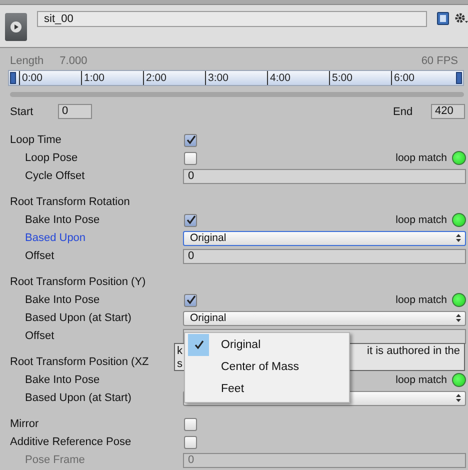 The width and height of the screenshot is (468, 470). What do you see at coordinates (71, 442) in the screenshot?
I see `field-label: Additive Reference Pose` at bounding box center [71, 442].